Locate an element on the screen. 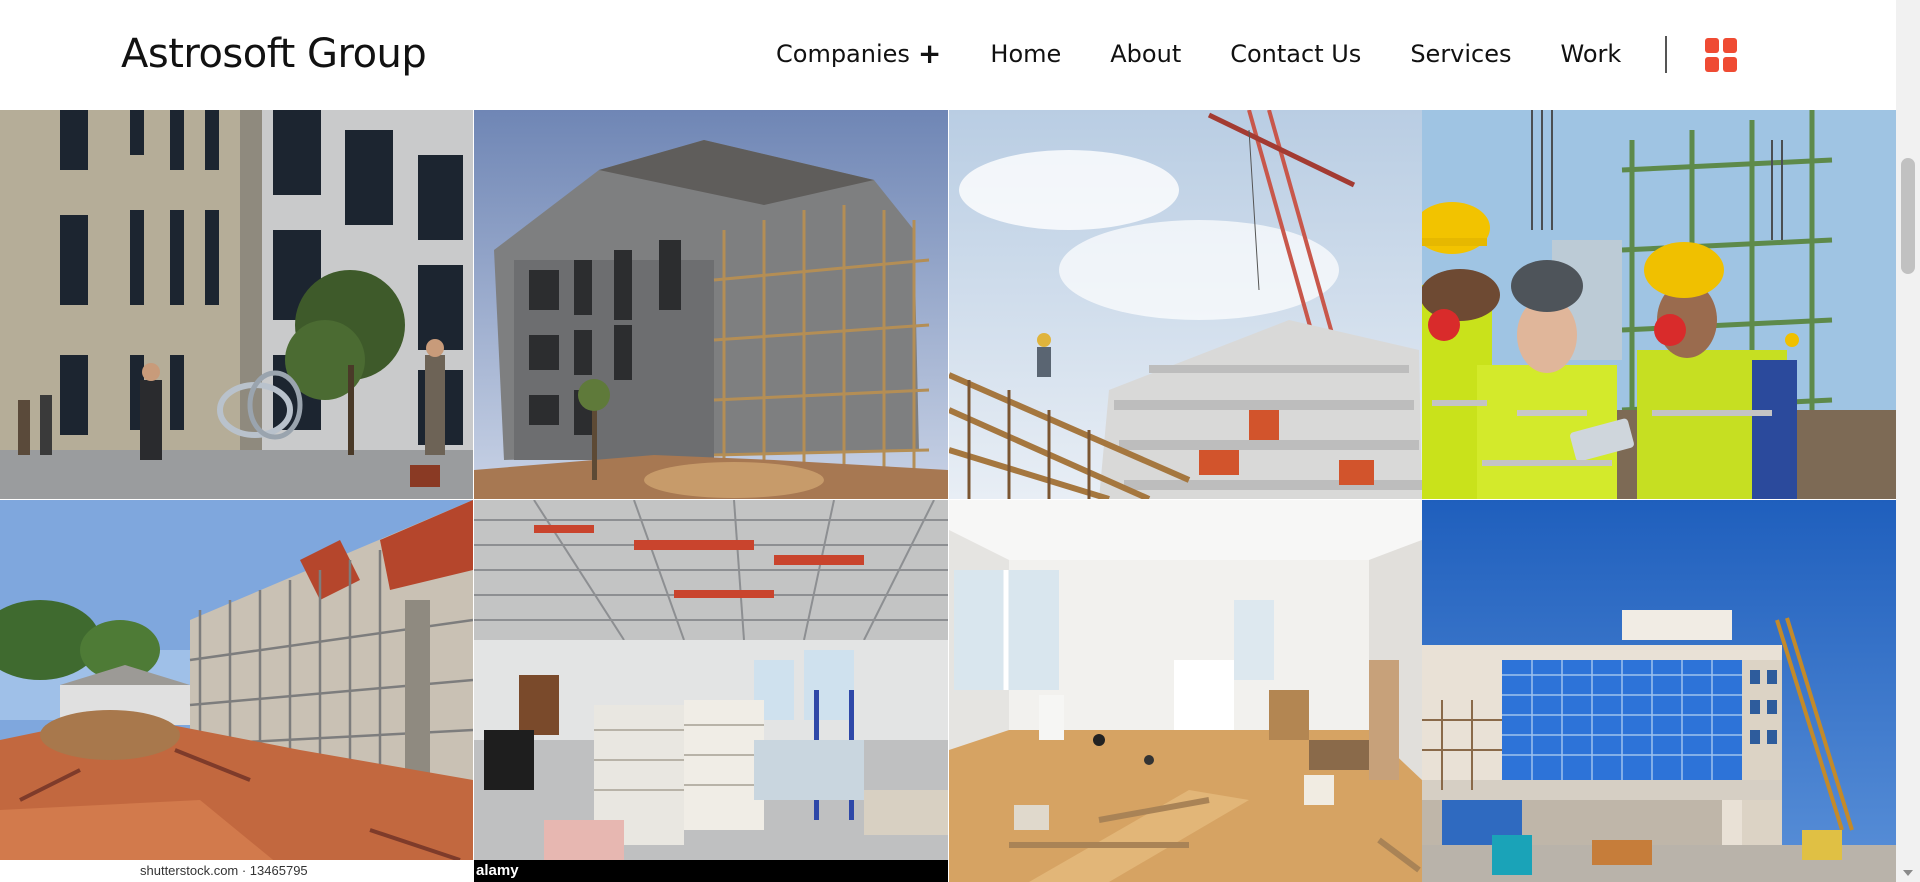 Image resolution: width=1920 pixels, height=882 pixels. gallery-image-interior-fitout: alamy is located at coordinates (711, 691).